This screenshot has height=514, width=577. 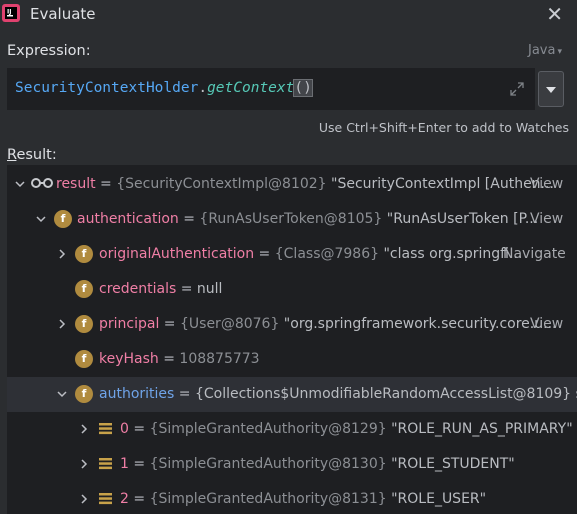 What do you see at coordinates (268, 464) in the screenshot?
I see `row-type: {SimpleGrantedAuthority@8130}` at bounding box center [268, 464].